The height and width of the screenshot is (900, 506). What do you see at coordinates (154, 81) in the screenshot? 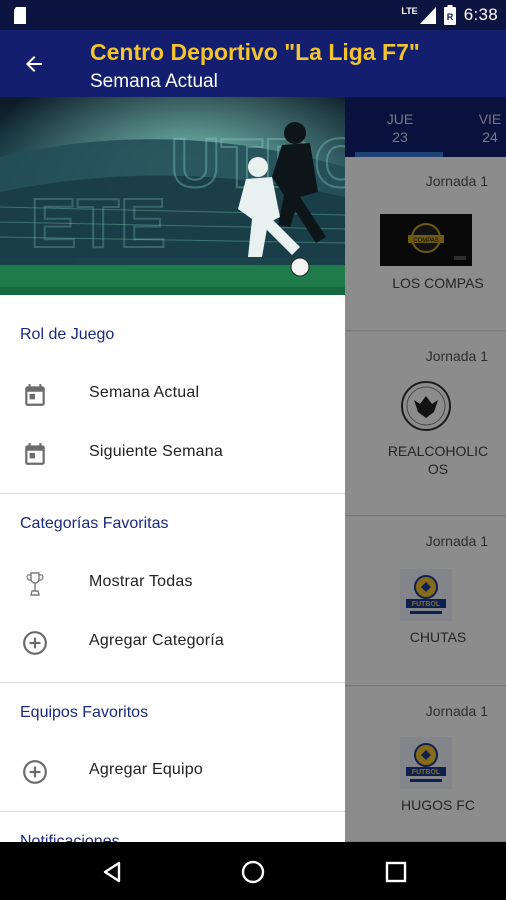
I see `app-subtitle: Semana Actual` at bounding box center [154, 81].